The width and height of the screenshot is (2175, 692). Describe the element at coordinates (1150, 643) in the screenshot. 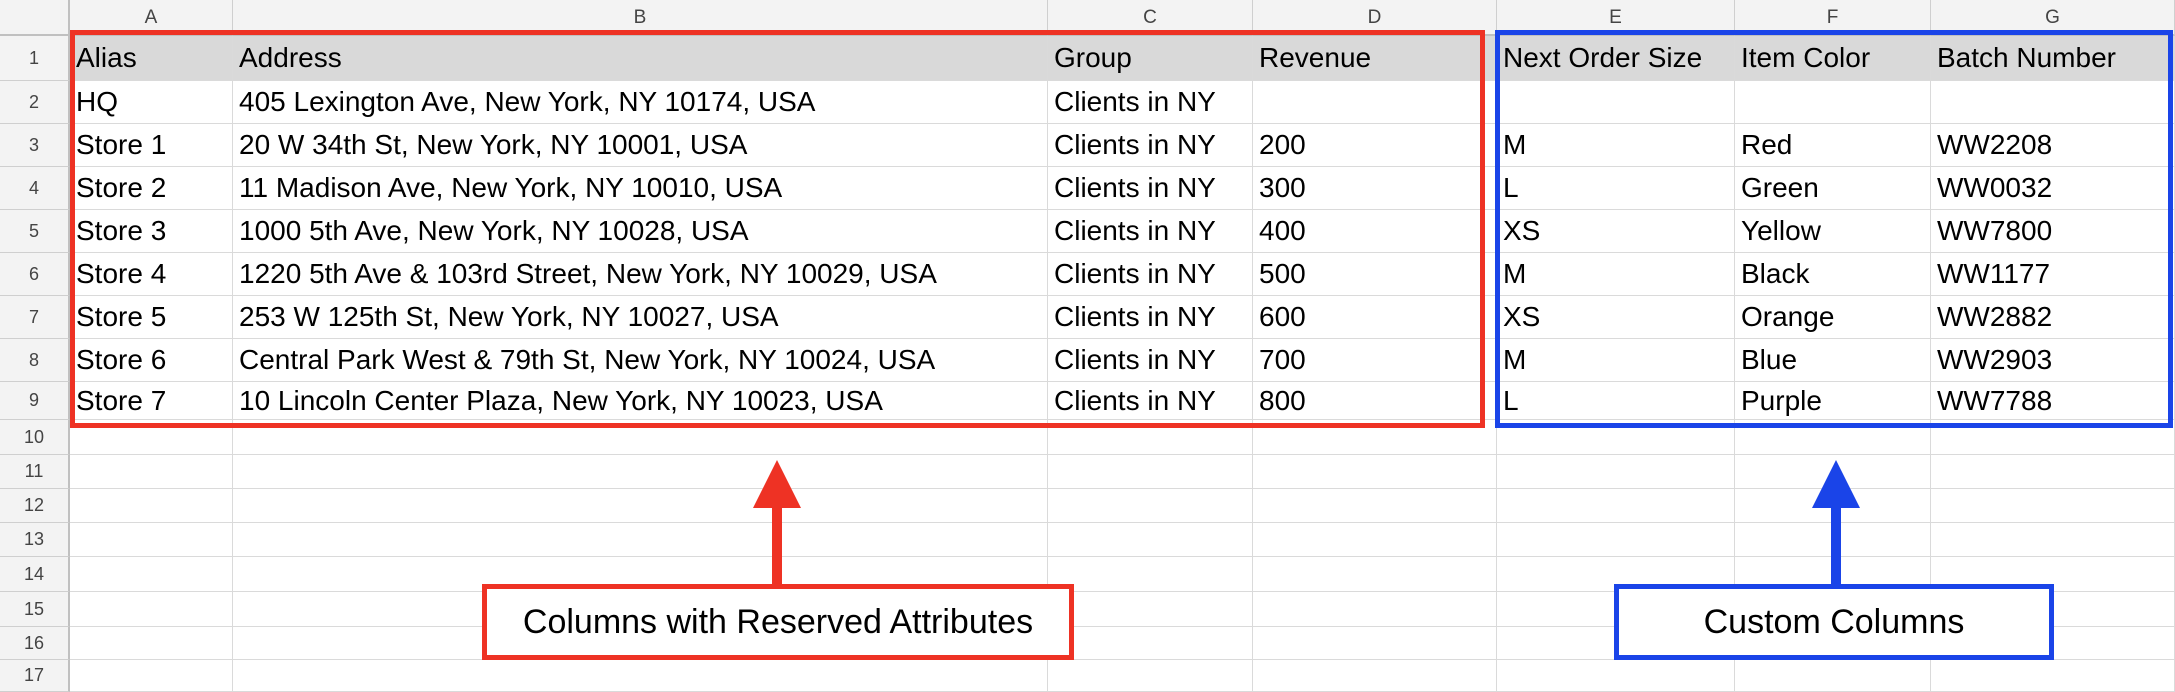

I see `cell-c16` at that location.